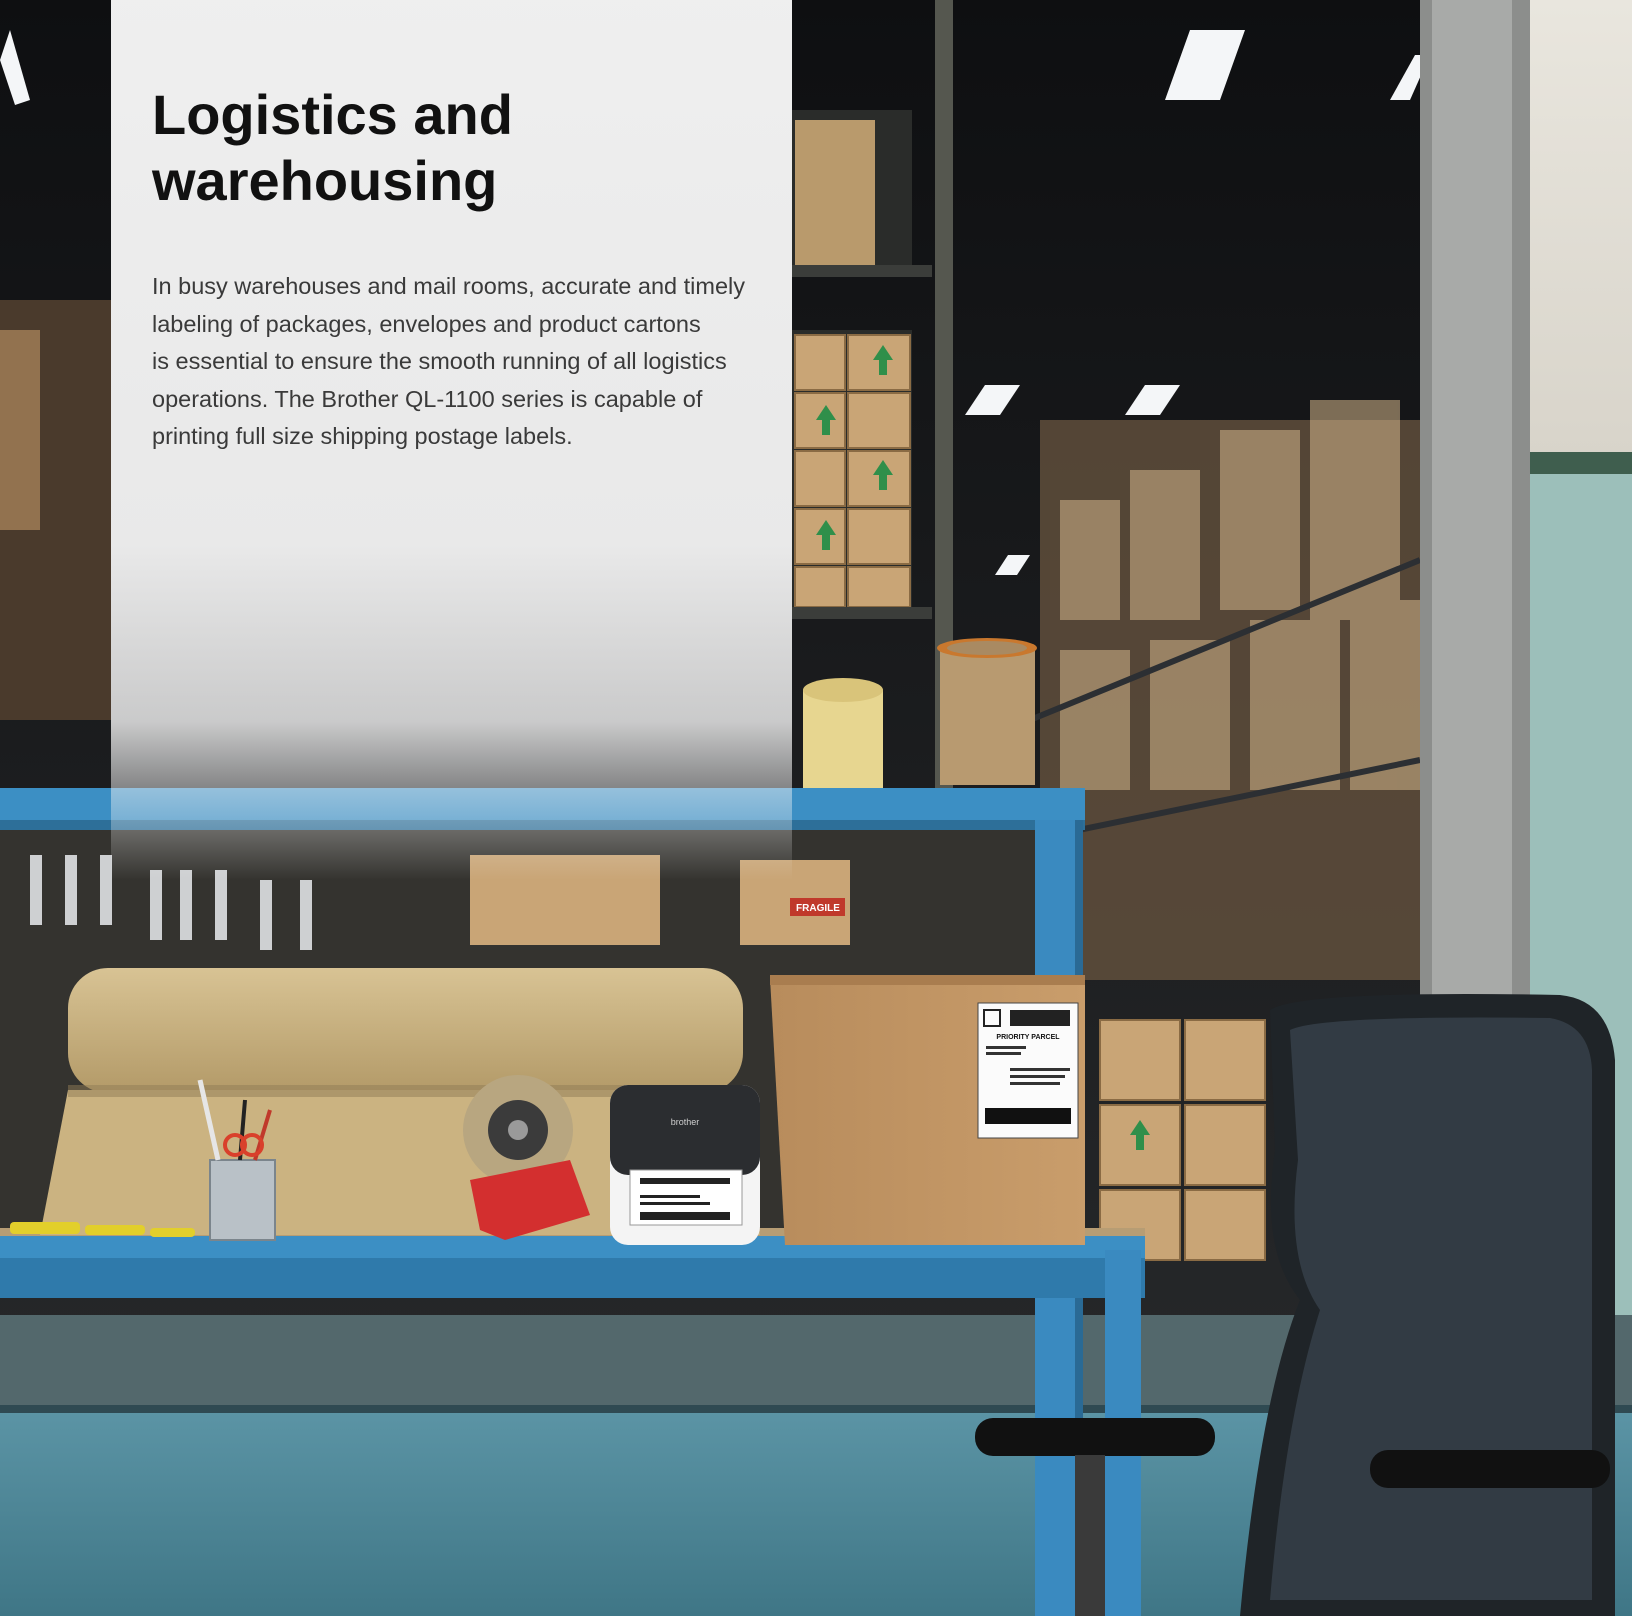 This screenshot has height=1616, width=1632. What do you see at coordinates (1028, 1037) in the screenshot?
I see `shipping-label-service: PRIORITY PARCEL` at bounding box center [1028, 1037].